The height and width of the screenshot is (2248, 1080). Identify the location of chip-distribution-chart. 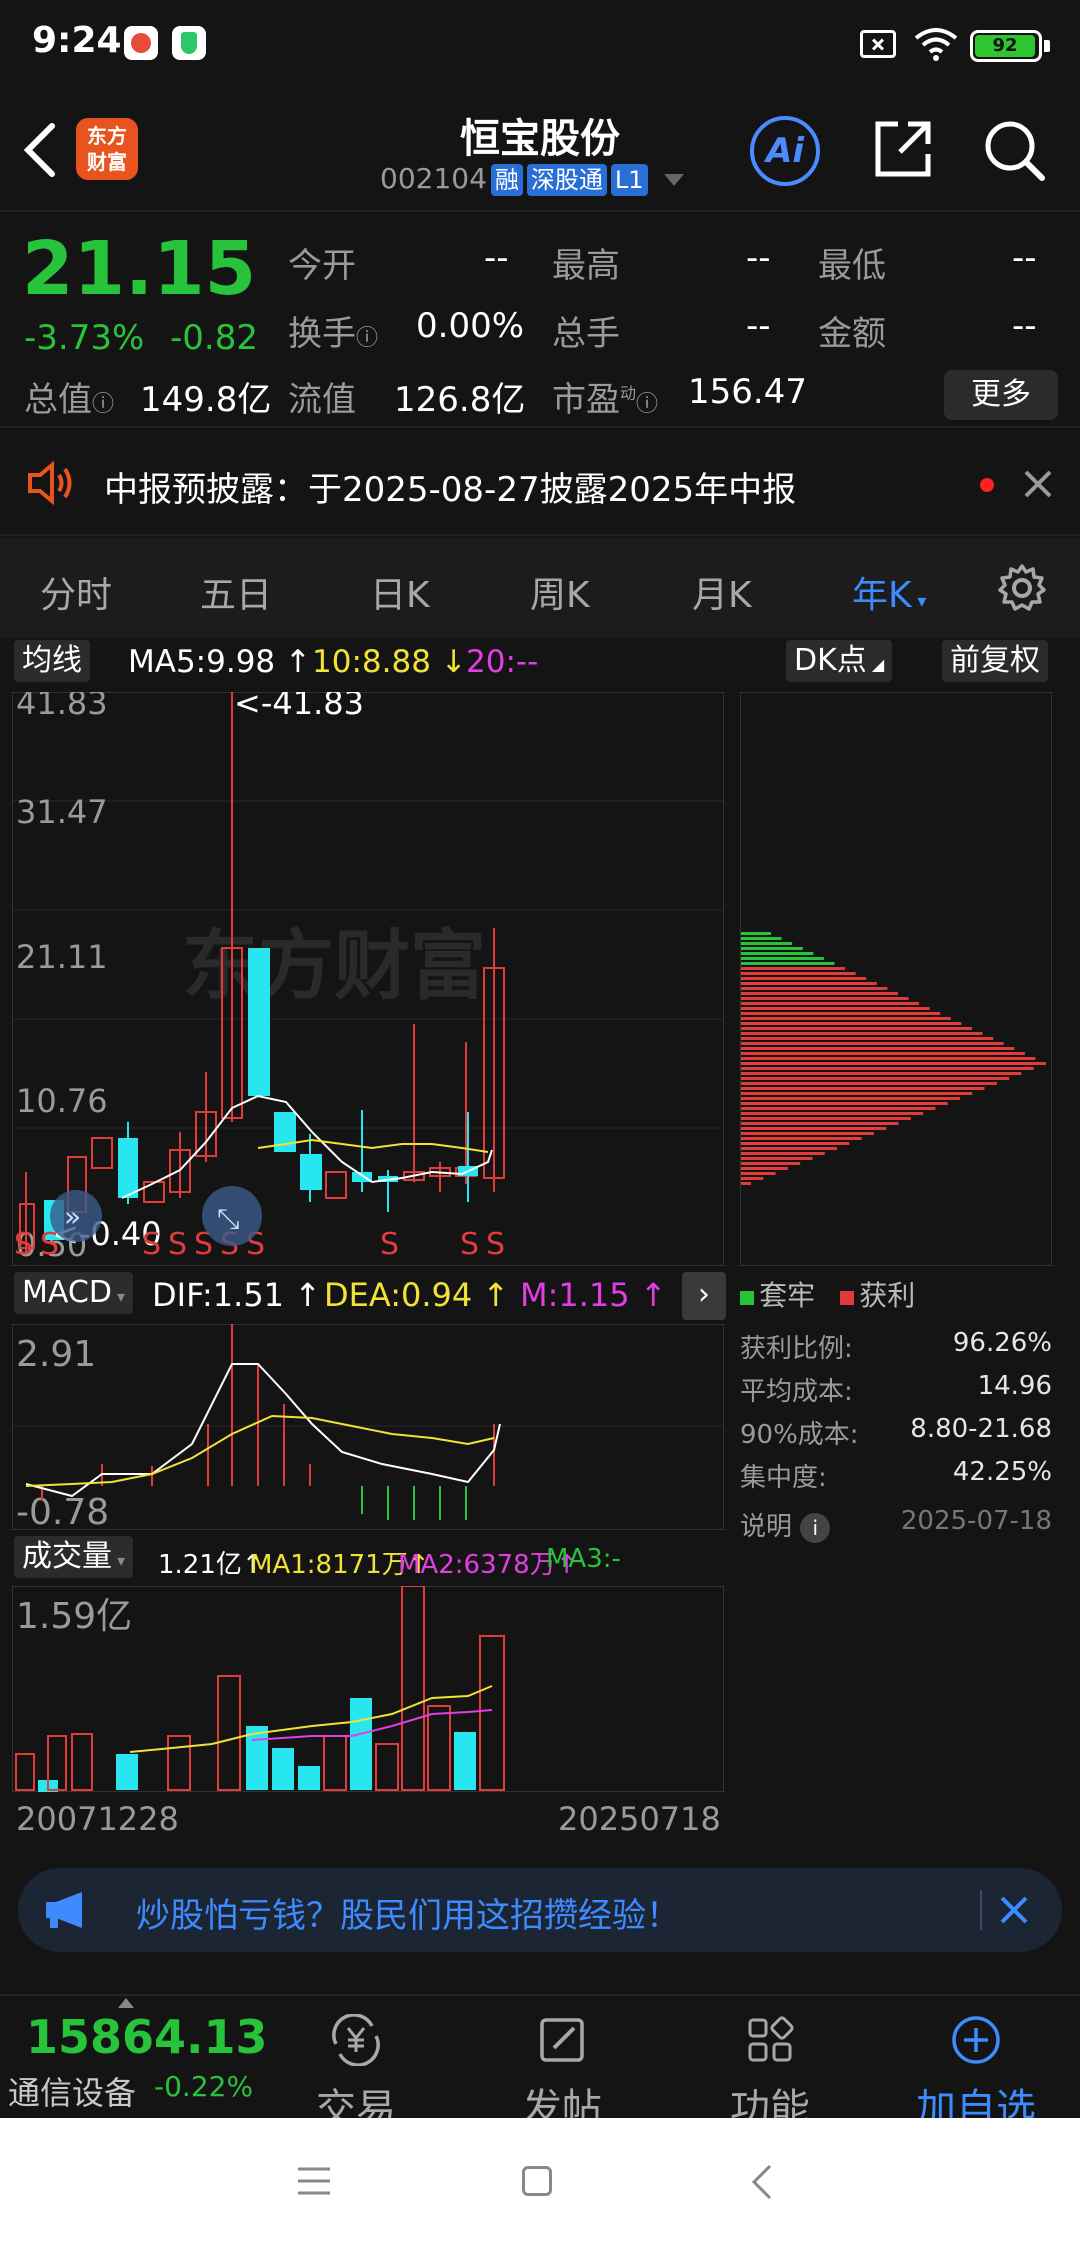
(896, 979).